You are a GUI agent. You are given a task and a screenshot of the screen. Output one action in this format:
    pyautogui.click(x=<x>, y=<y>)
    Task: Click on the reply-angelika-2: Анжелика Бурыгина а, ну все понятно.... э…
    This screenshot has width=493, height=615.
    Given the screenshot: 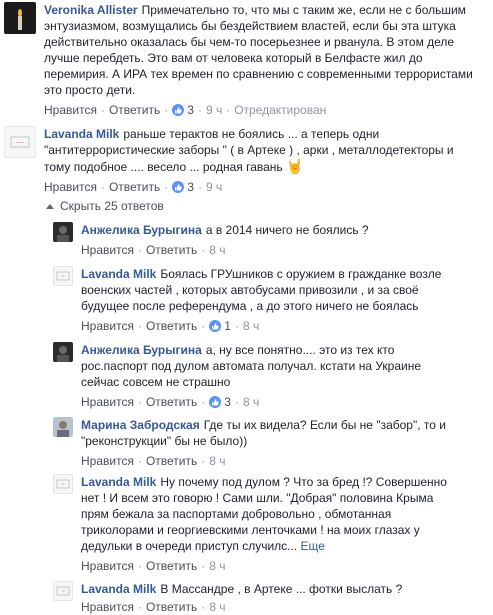 What is the action you would take?
    pyautogui.click(x=268, y=376)
    